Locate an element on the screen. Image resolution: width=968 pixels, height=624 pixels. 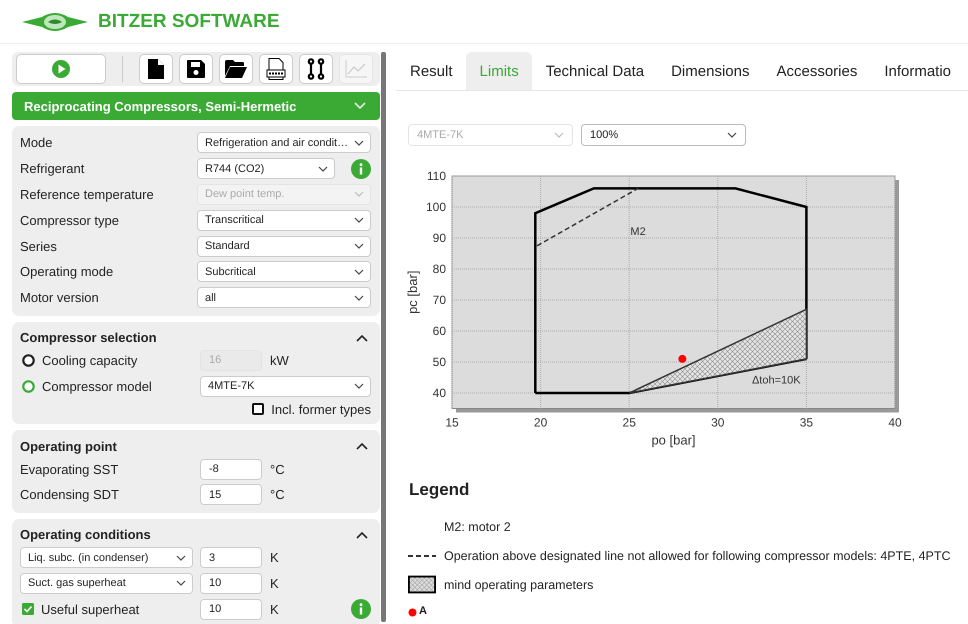
setting-label: Operating mode is located at coordinates (67, 272).